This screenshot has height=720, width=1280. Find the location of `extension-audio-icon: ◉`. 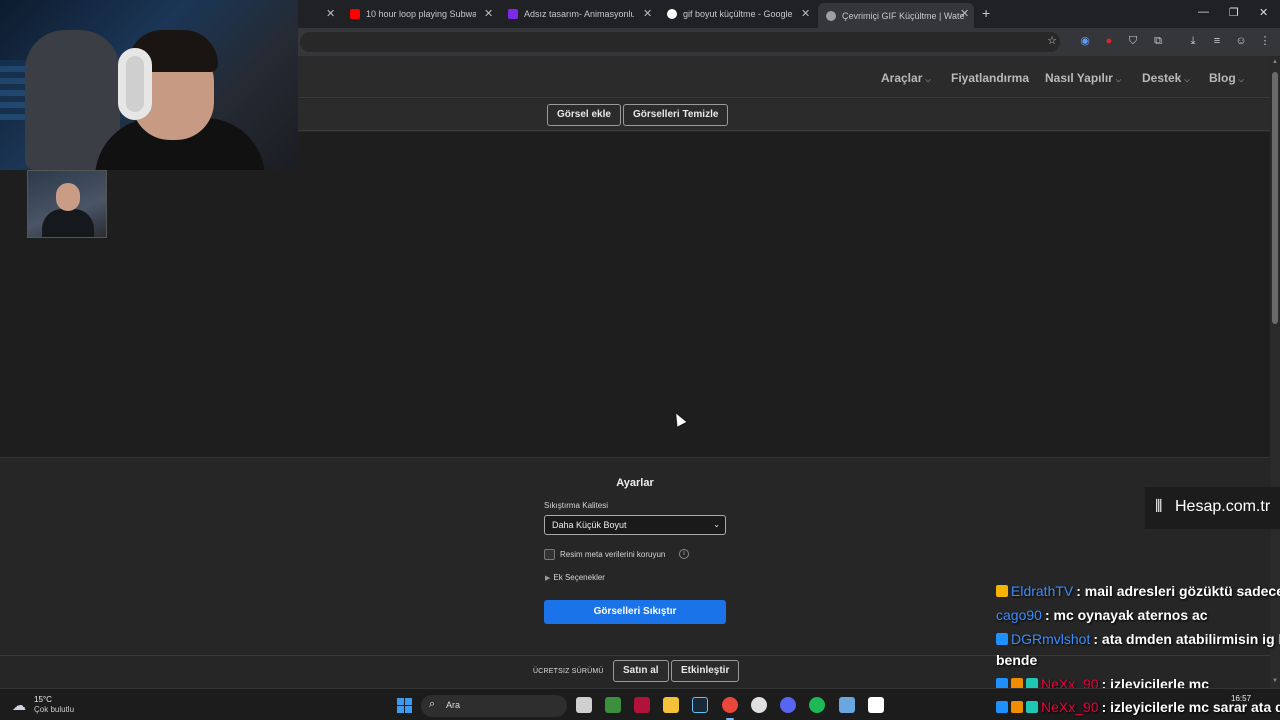

extension-audio-icon: ◉ is located at coordinates (1085, 41).